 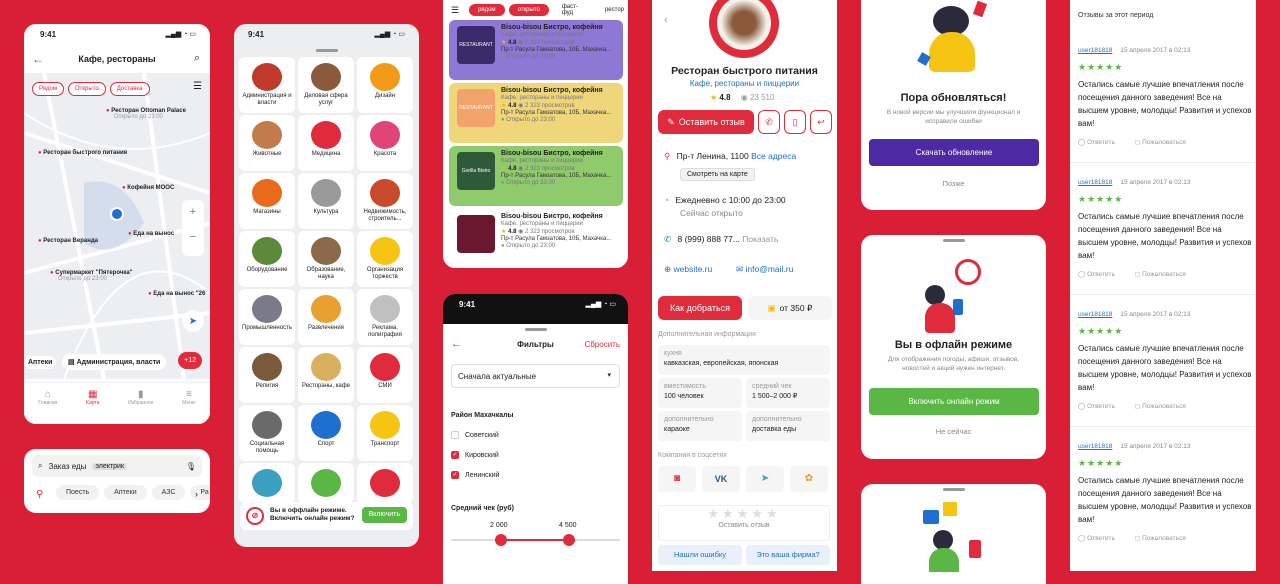 I want to click on search-field: ⌕ Заказ еды электрик 🎙, so click(x=117, y=466).